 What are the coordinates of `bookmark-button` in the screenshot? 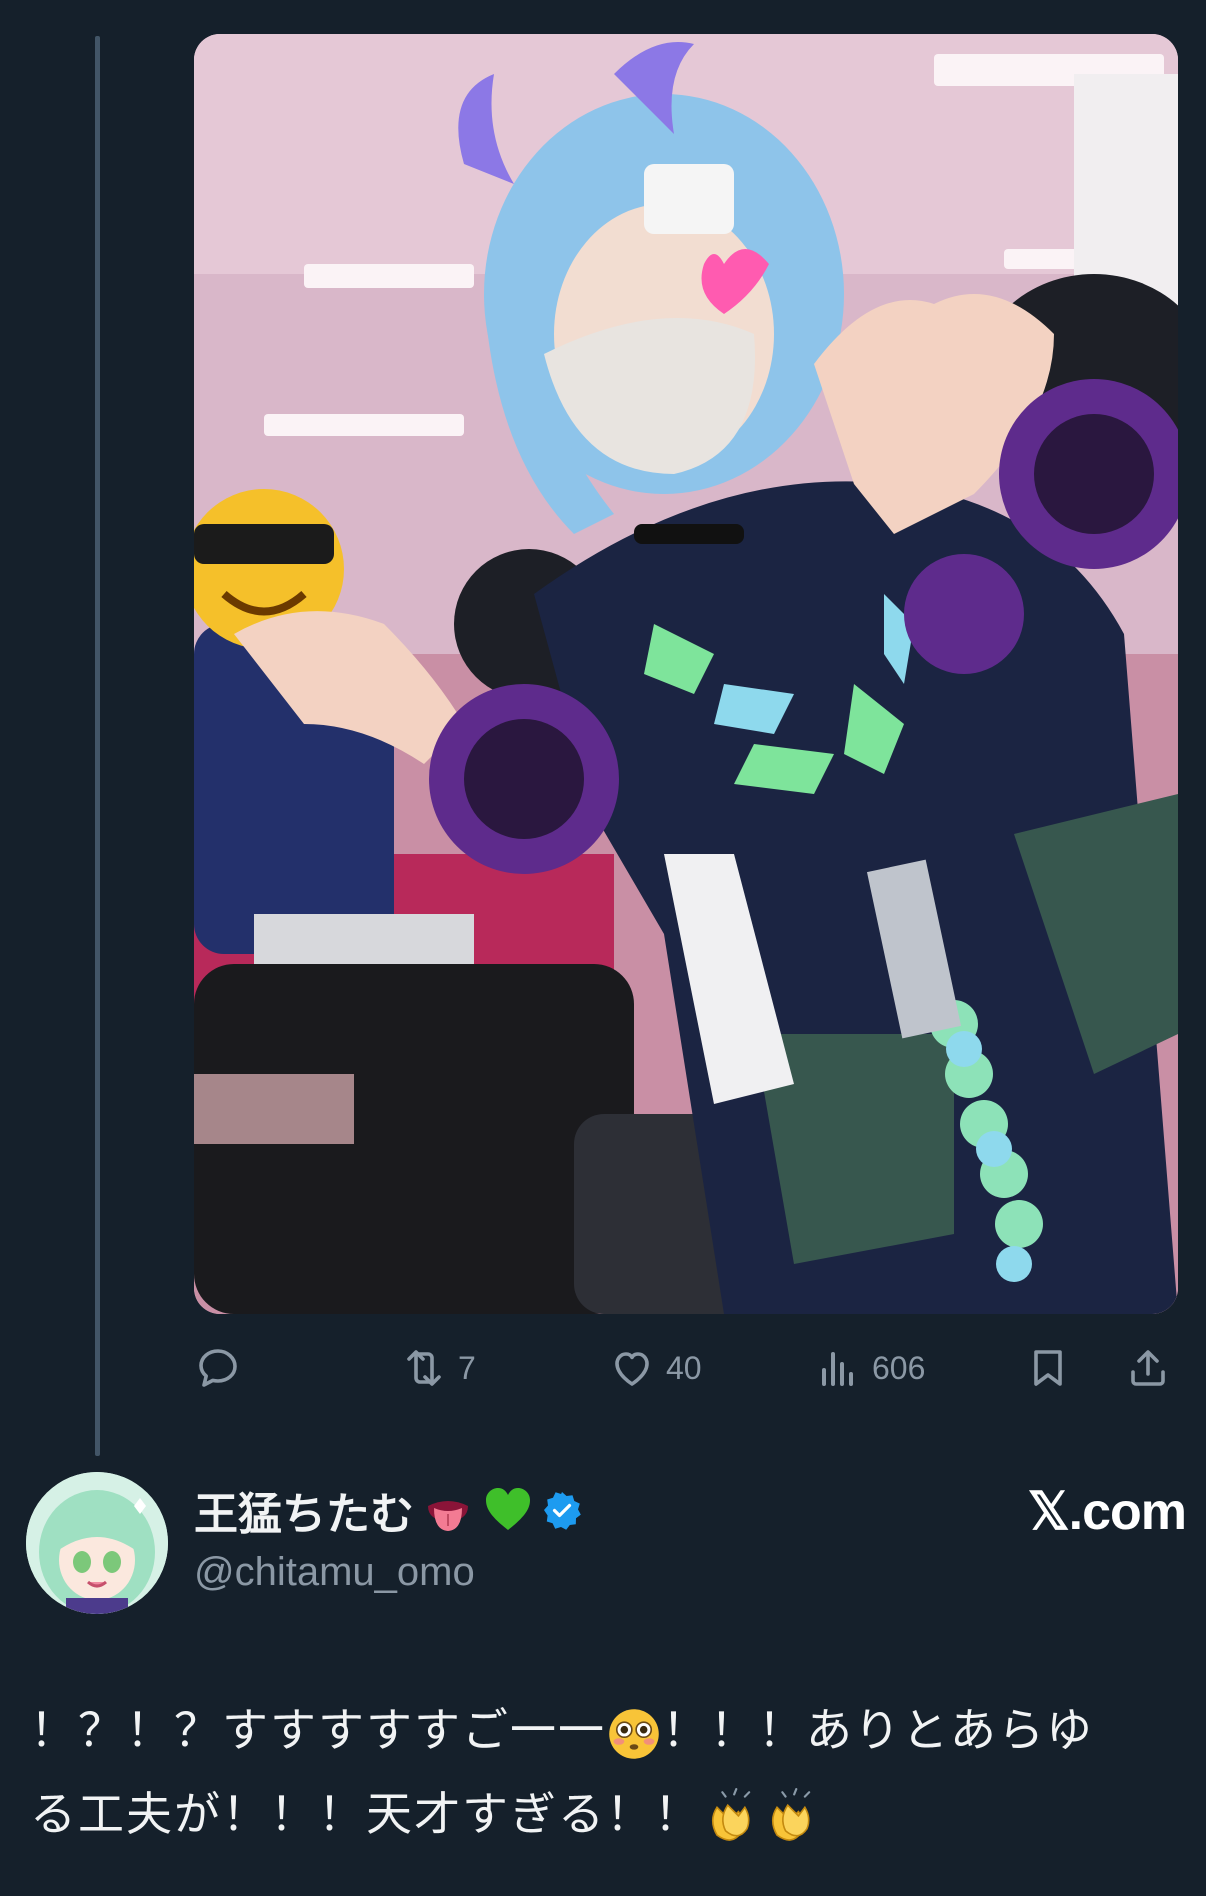 It's located at (1048, 1368).